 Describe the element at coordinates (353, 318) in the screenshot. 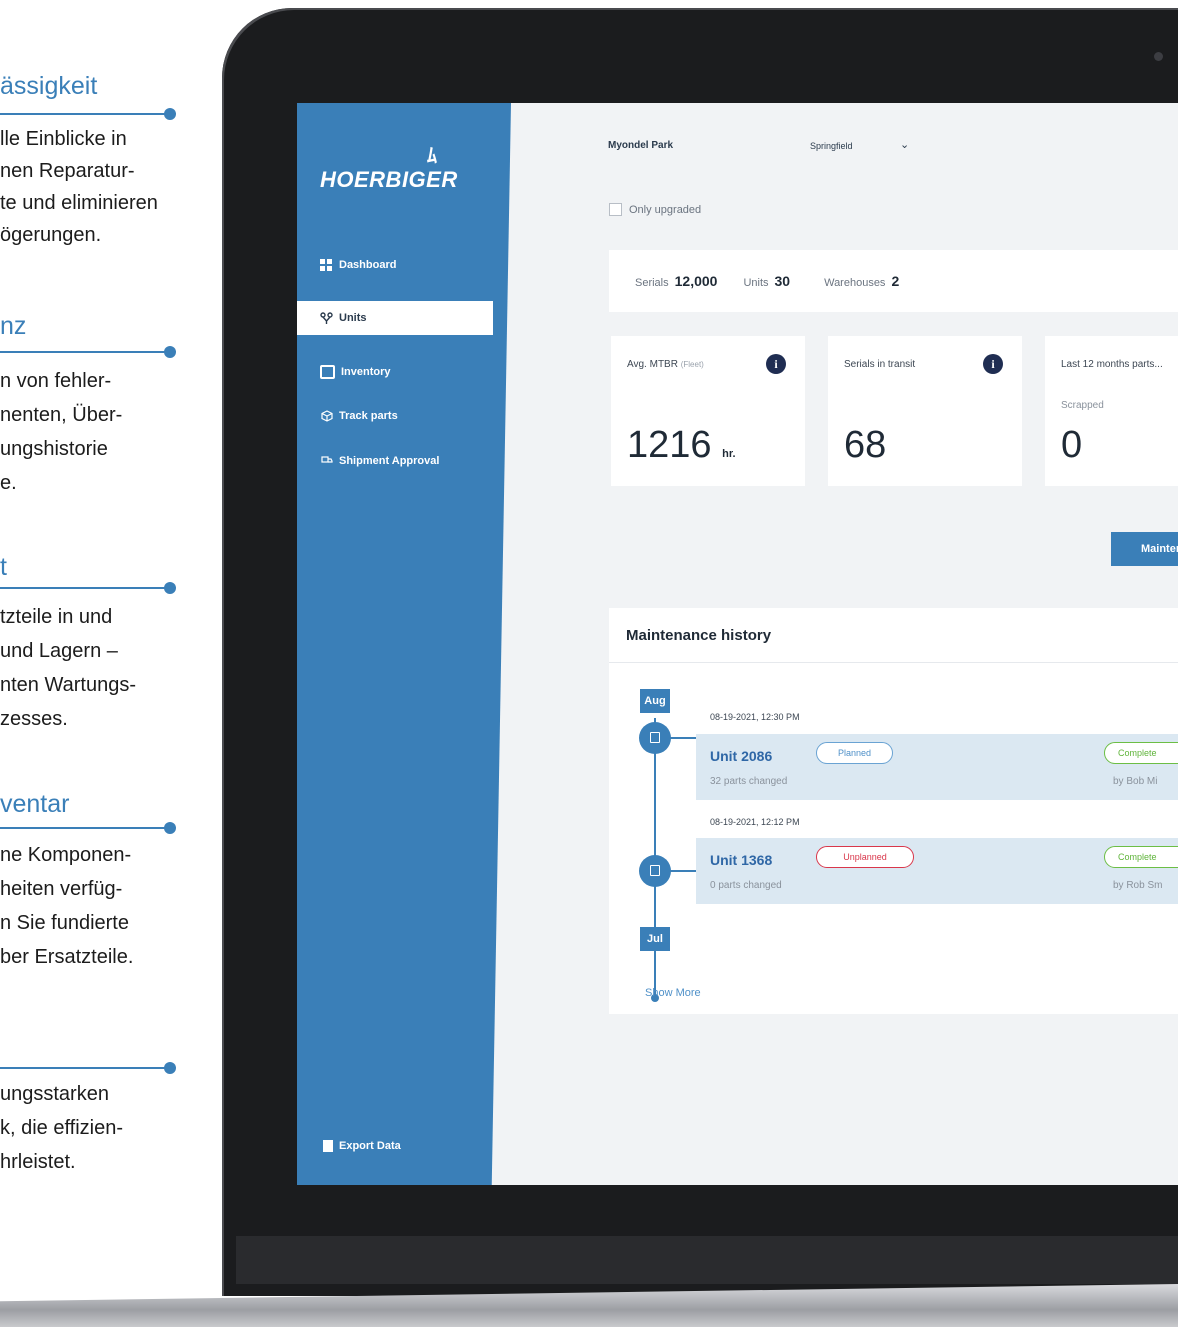

I see `sidebar-item-label: Units` at that location.